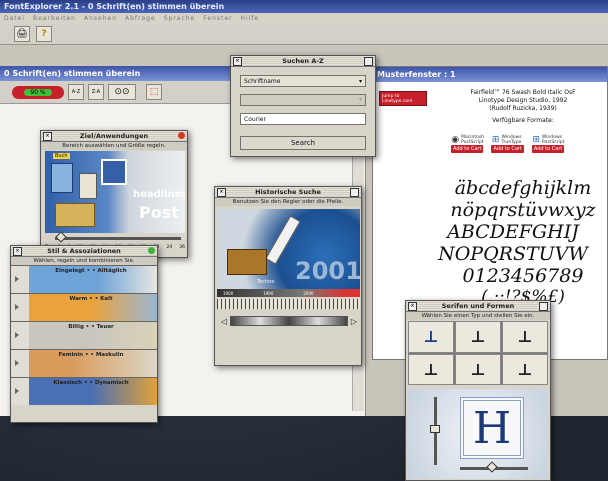  Describe the element at coordinates (492, 467) in the screenshot. I see `width-slider-thumb` at that location.